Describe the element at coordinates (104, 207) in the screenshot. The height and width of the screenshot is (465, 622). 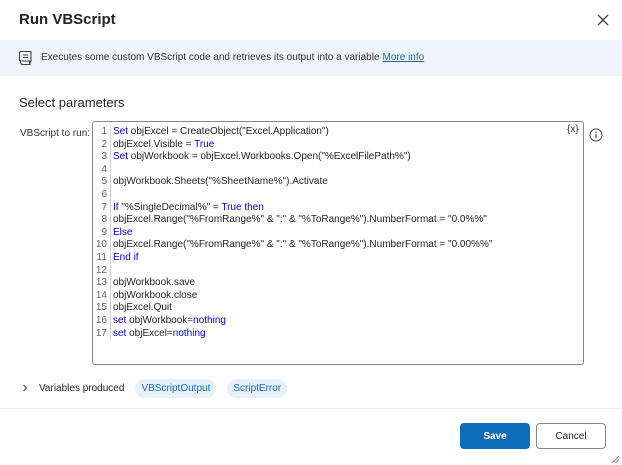
I see `line-number: 7` at that location.